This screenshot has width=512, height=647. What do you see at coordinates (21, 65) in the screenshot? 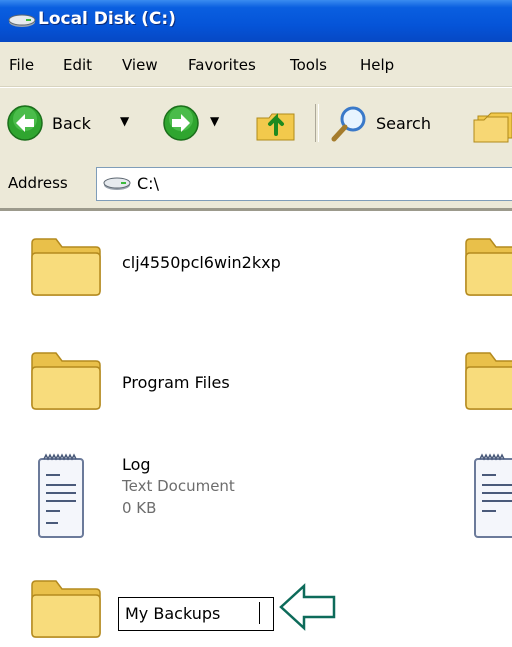
I see `menu-file: File` at bounding box center [21, 65].